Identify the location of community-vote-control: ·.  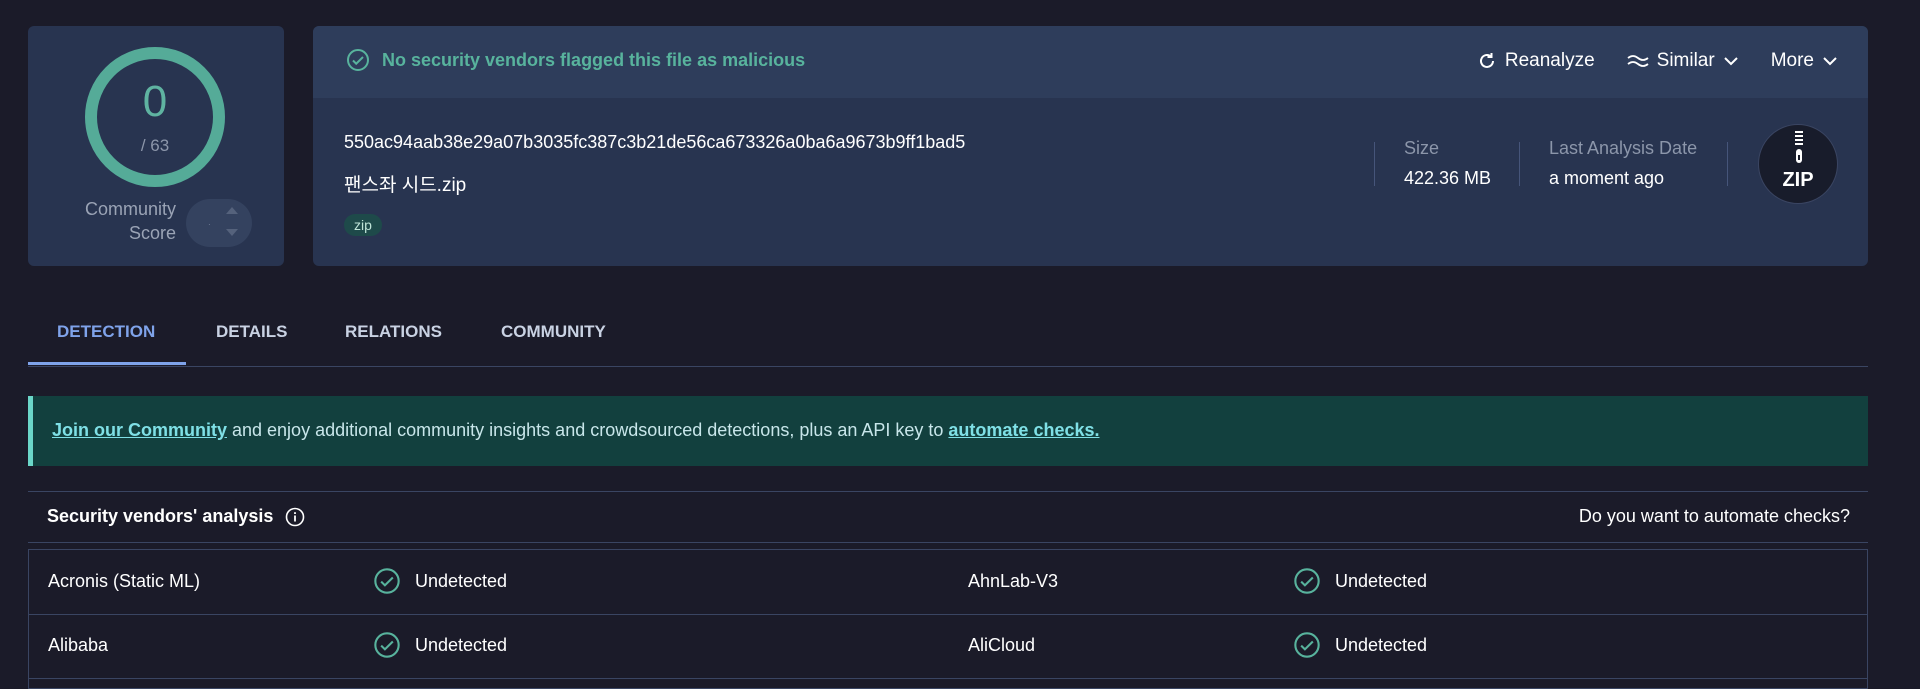
(219, 223).